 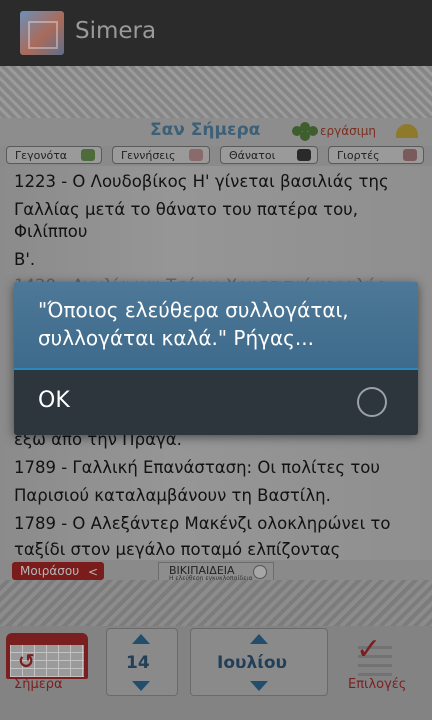 I want to click on day-value: 14, so click(x=138, y=663).